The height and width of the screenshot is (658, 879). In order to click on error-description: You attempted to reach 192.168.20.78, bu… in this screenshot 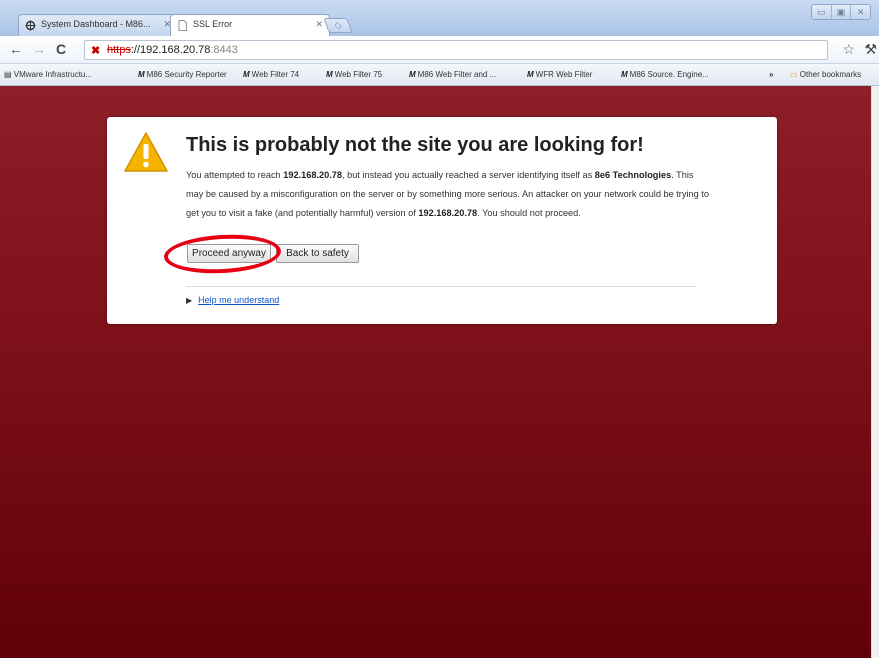, I will do `click(448, 194)`.